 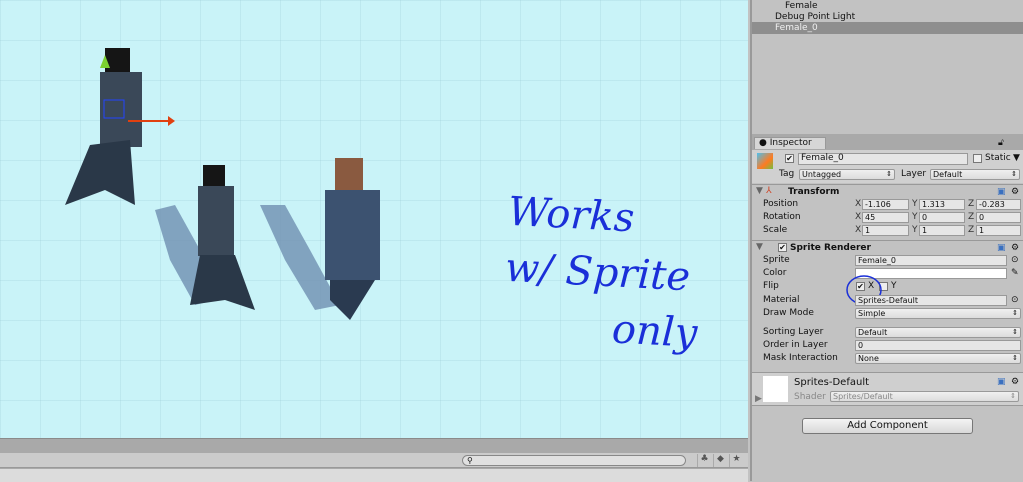 What do you see at coordinates (704, 460) in the screenshot?
I see `filter-by-type-icon: ♣` at bounding box center [704, 460].